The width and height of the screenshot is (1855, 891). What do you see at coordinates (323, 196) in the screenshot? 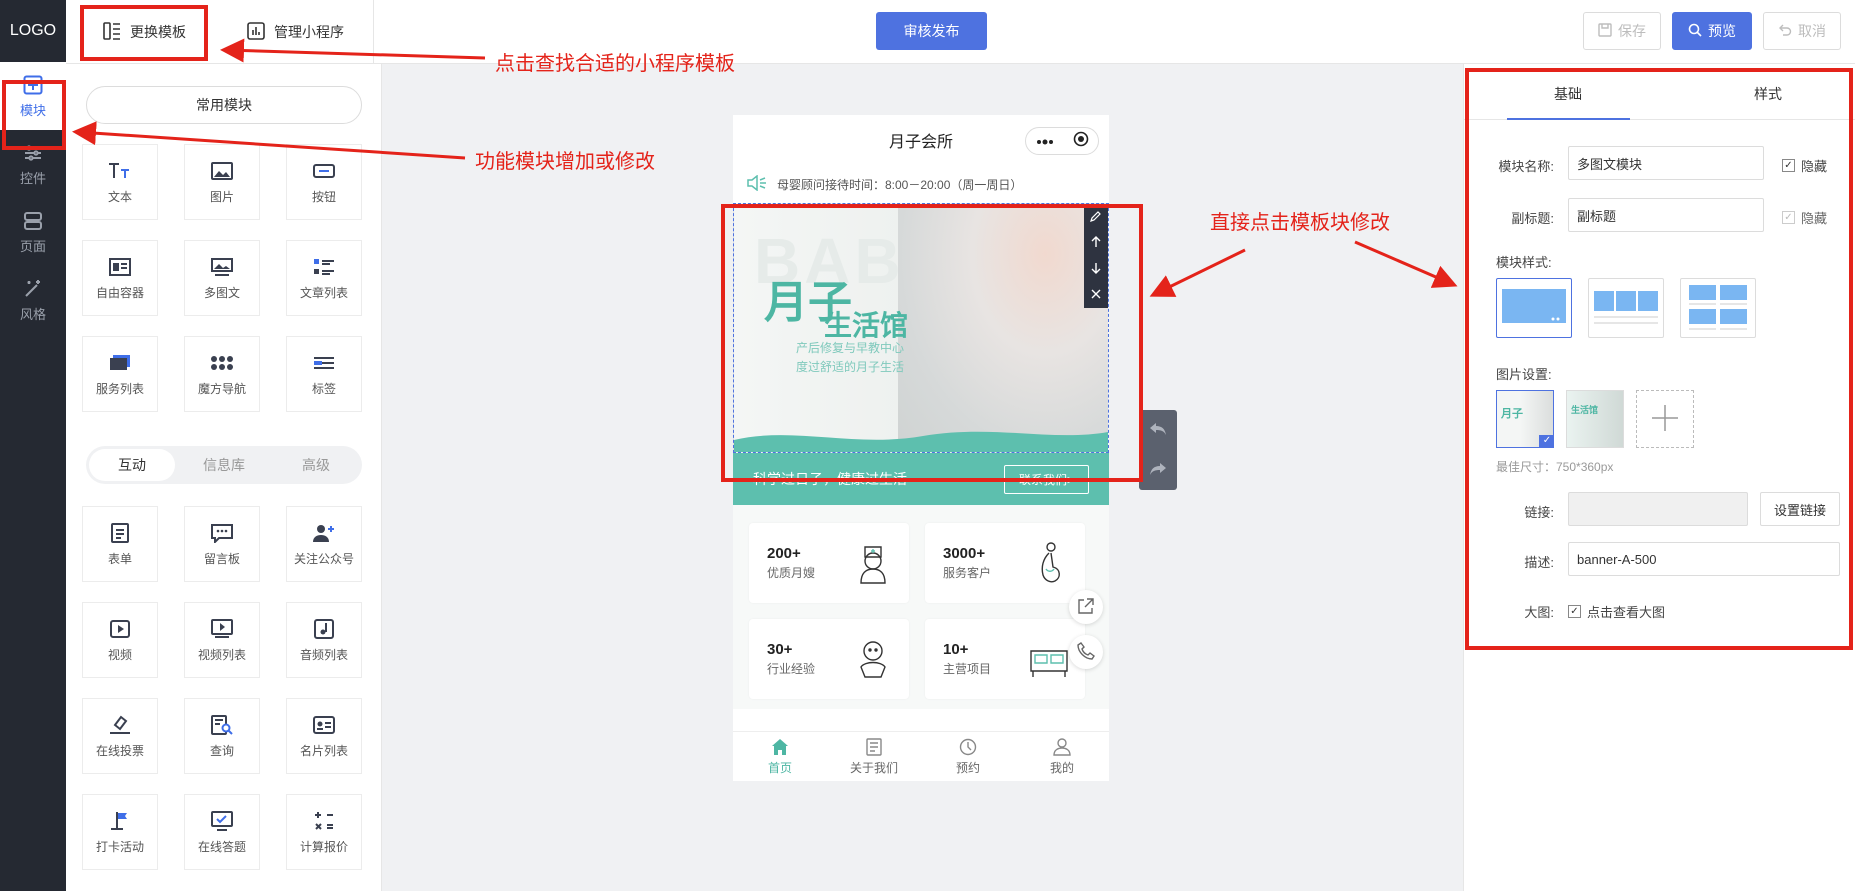
I see `module-label: 按钮` at bounding box center [323, 196].